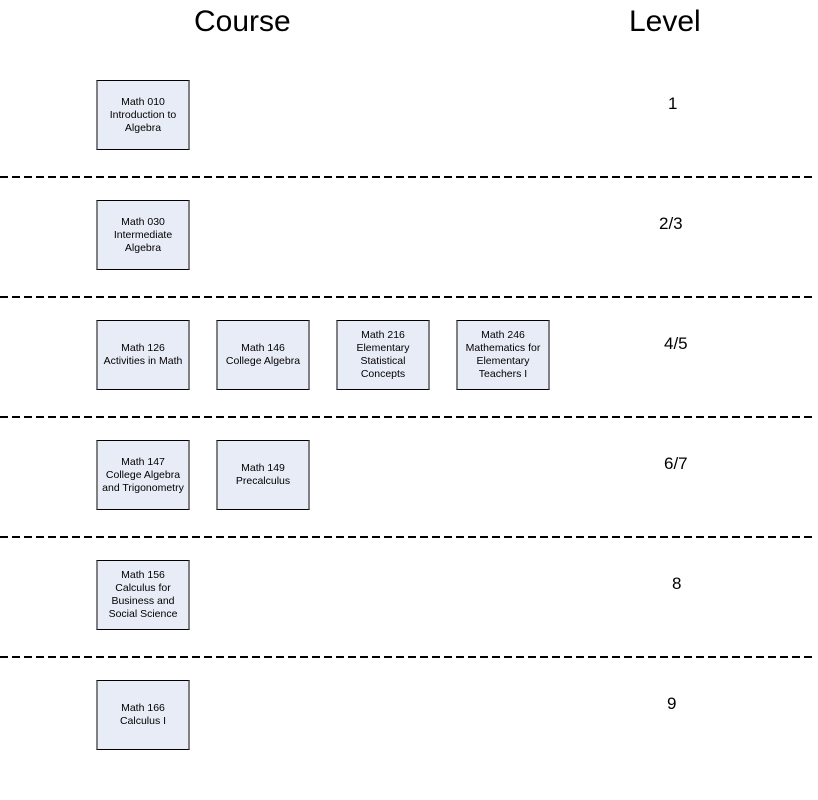  I want to click on course-number: Math 030, so click(143, 221).